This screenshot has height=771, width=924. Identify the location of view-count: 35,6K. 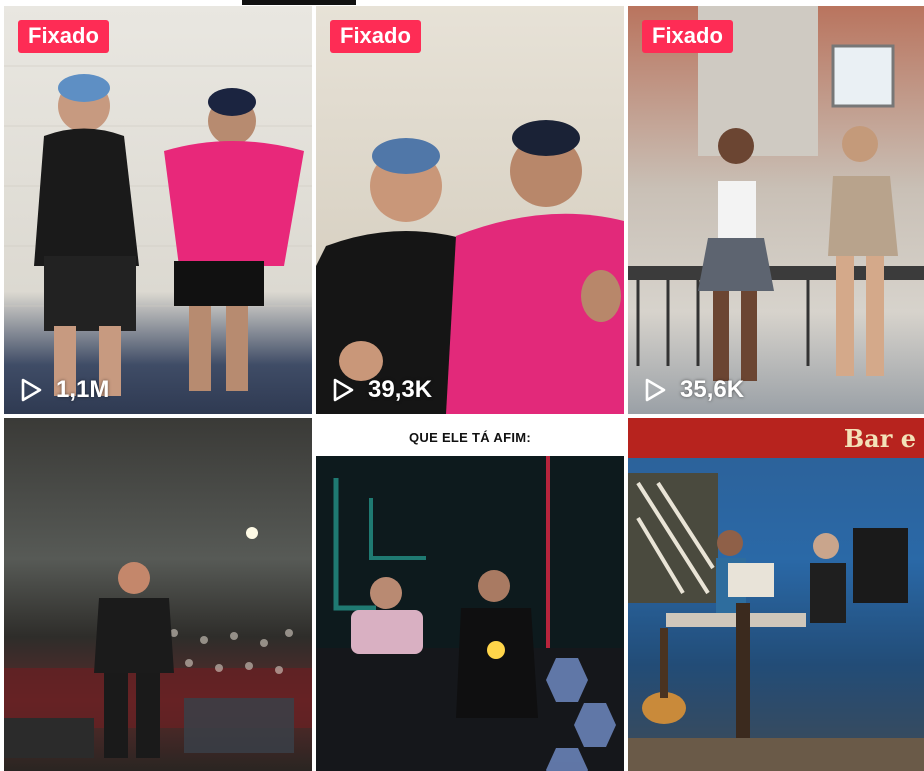
(693, 390).